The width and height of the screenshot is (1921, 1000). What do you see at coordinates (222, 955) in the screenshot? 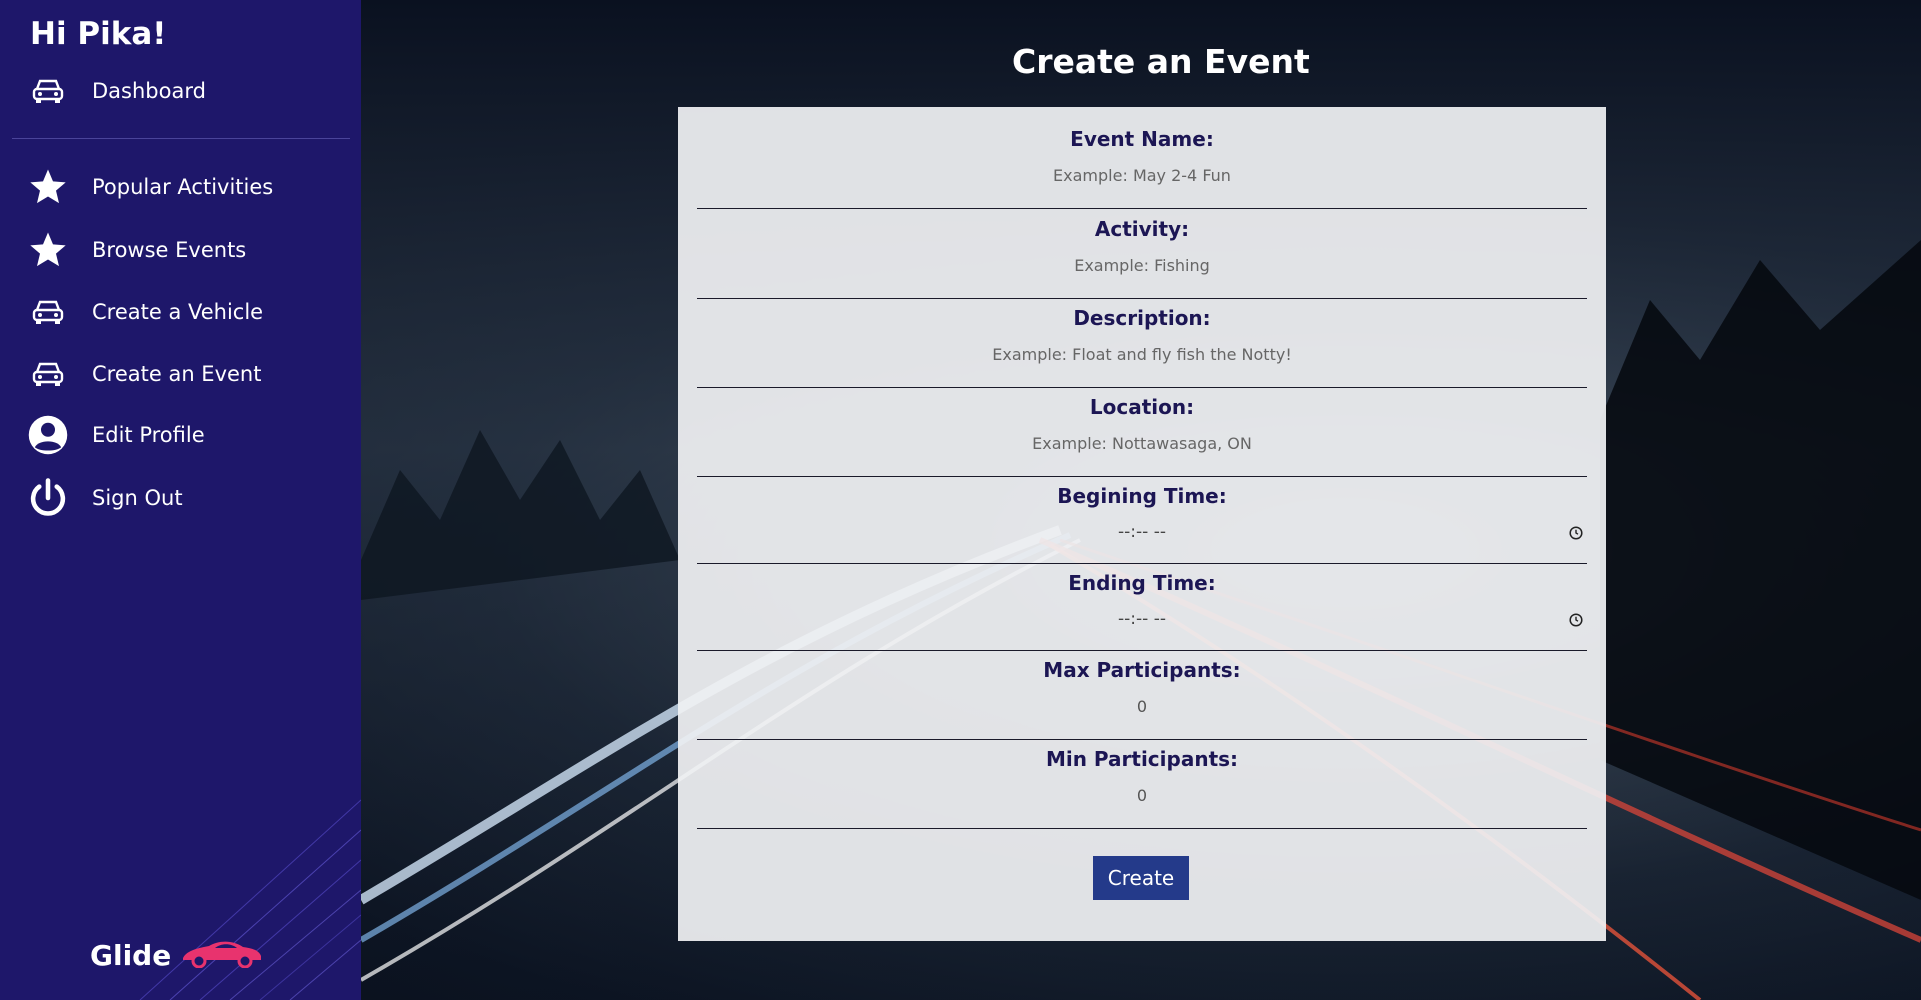
I see `sports-car-icon` at bounding box center [222, 955].